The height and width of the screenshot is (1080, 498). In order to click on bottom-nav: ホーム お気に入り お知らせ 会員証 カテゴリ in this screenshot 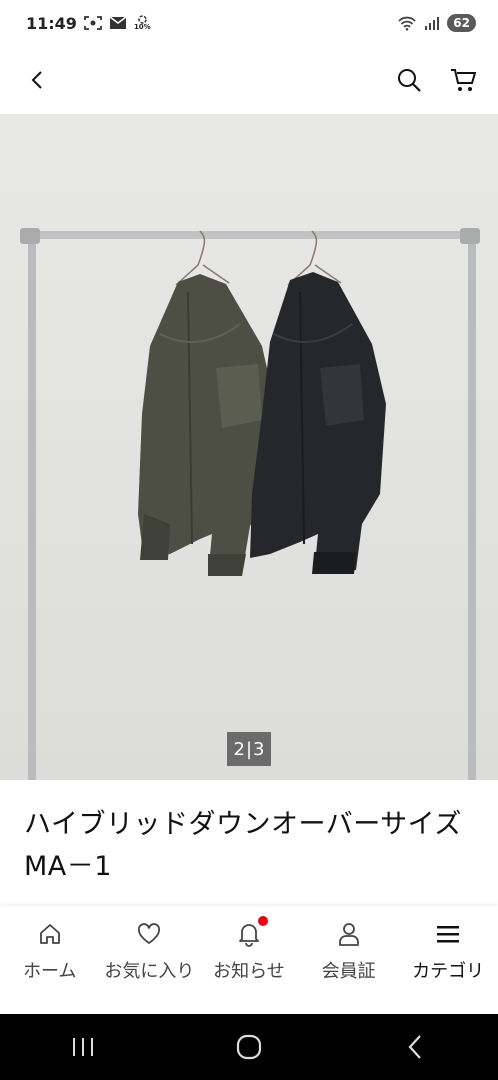, I will do `click(249, 960)`.